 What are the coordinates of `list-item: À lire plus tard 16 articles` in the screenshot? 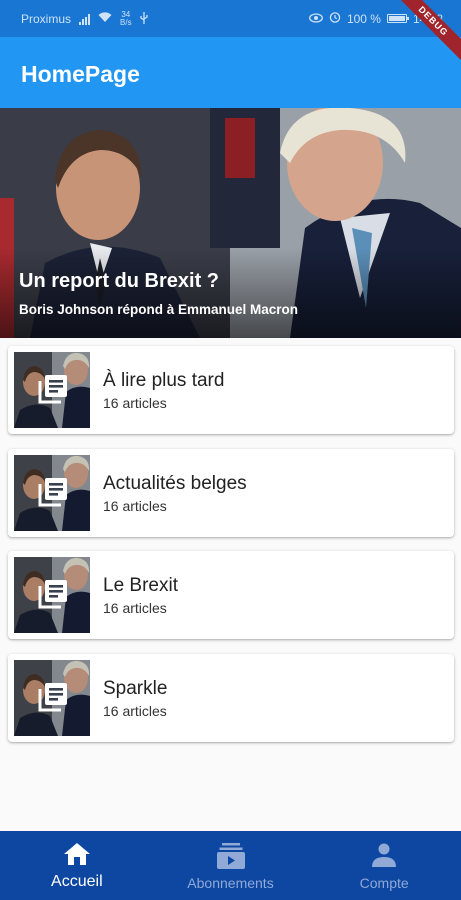 It's located at (231, 390).